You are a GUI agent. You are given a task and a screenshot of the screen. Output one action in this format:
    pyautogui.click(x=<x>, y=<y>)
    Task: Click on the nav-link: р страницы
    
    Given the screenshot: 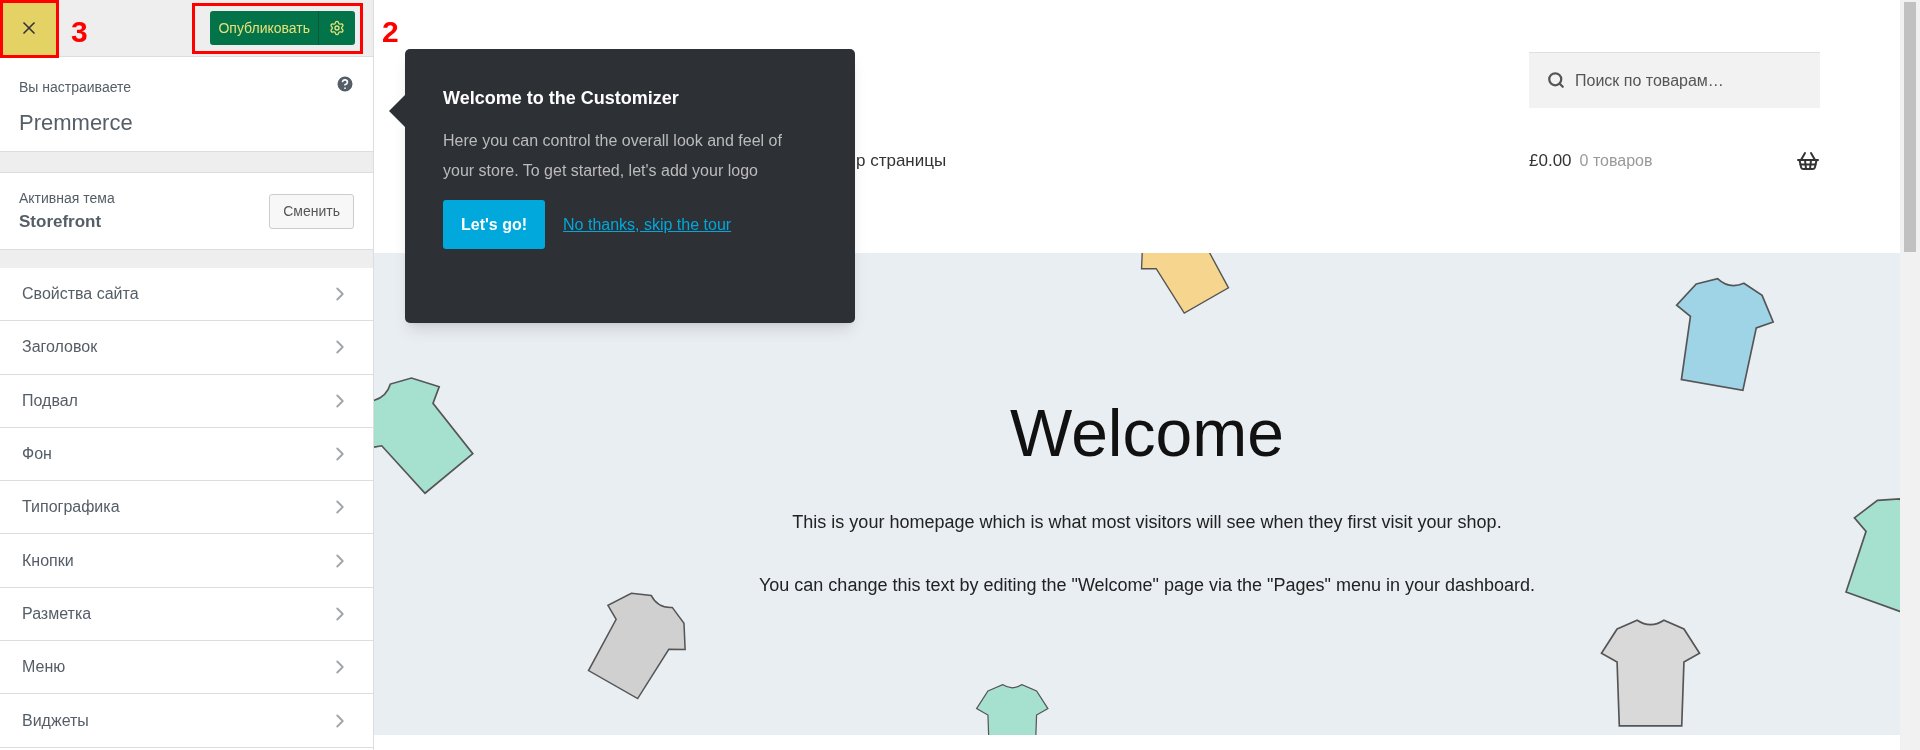 What is the action you would take?
    pyautogui.click(x=901, y=161)
    